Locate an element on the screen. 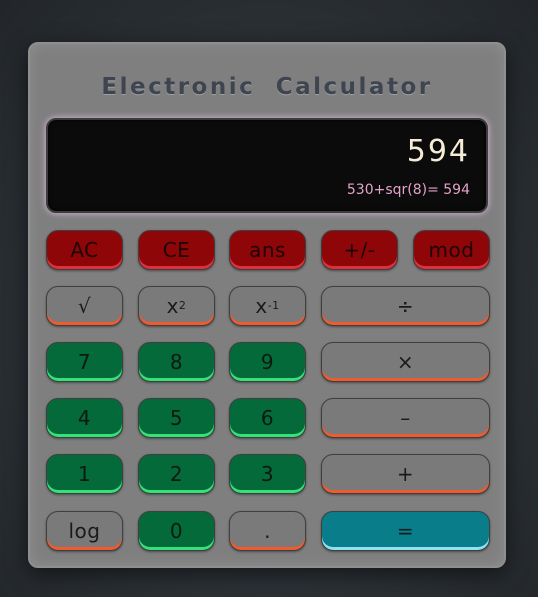 This screenshot has height=597, width=538. multiply-button: × is located at coordinates (405, 362).